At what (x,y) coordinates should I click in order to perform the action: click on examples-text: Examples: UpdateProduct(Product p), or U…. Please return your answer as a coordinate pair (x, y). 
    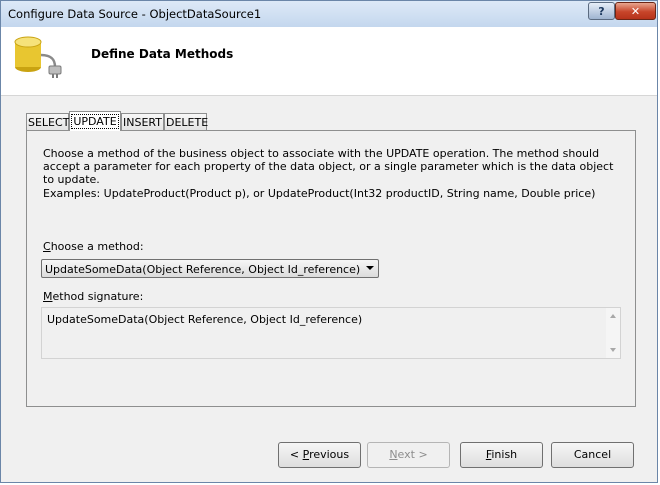
    Looking at the image, I should click on (319, 193).